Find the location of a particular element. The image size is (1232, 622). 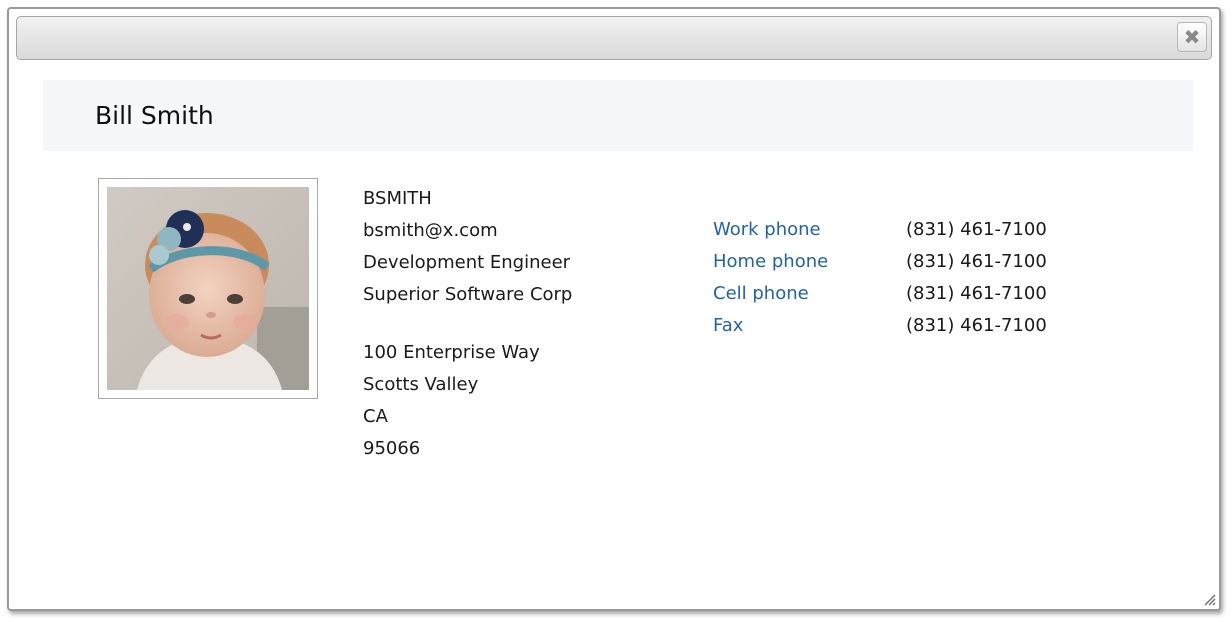

fax-number: (831) 461-7100 is located at coordinates (976, 325).